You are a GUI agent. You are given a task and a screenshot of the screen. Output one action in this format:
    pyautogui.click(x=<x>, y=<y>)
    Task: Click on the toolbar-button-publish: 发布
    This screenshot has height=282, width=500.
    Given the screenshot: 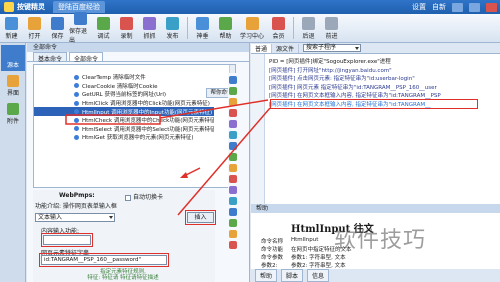 What is the action you would take?
    pyautogui.click(x=172, y=28)
    